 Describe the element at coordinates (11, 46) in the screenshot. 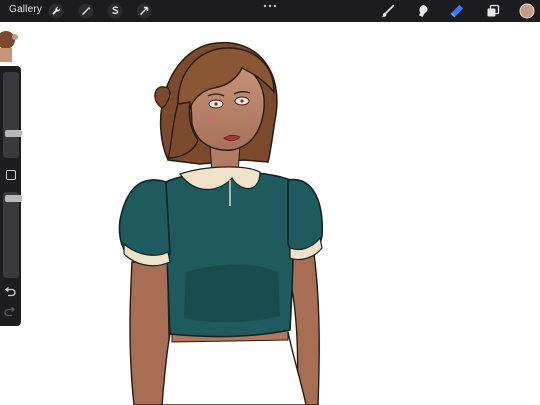

I see `canvas-corner-reference` at that location.